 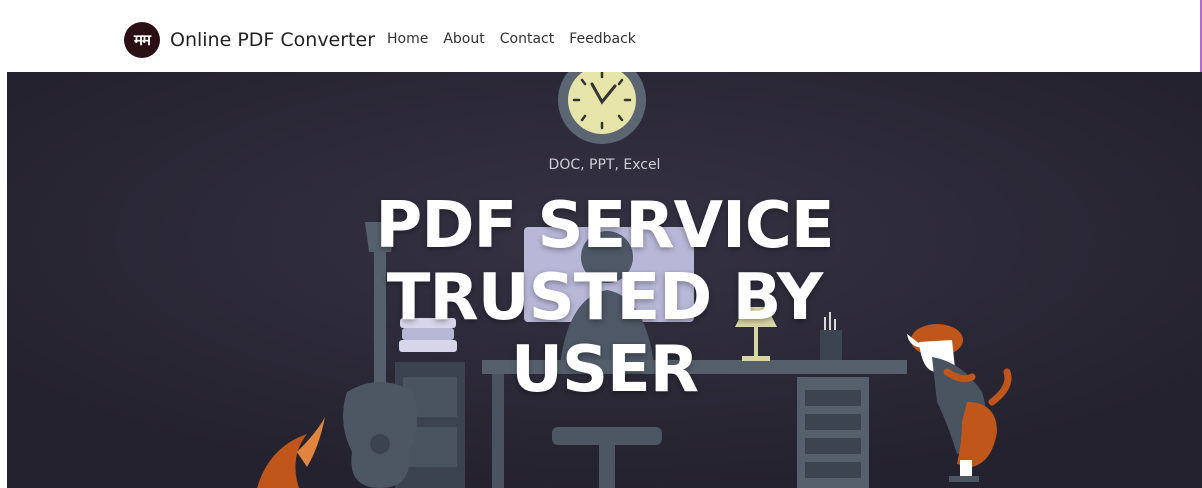 What do you see at coordinates (602, 39) in the screenshot?
I see `nav-link-feedback: Feedback` at bounding box center [602, 39].